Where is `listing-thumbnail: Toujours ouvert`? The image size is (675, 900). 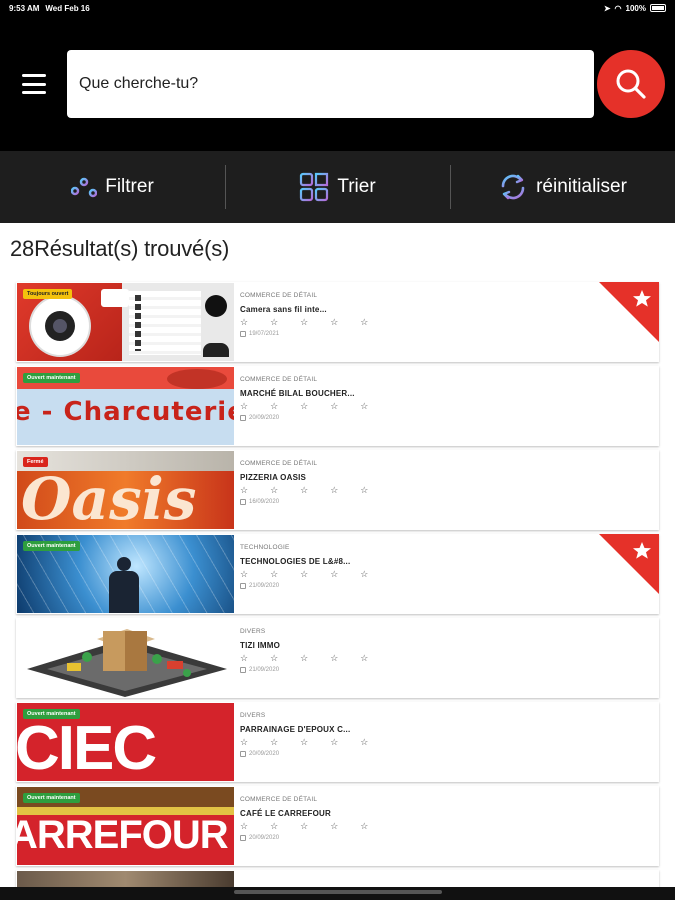 listing-thumbnail: Toujours ouvert is located at coordinates (125, 322).